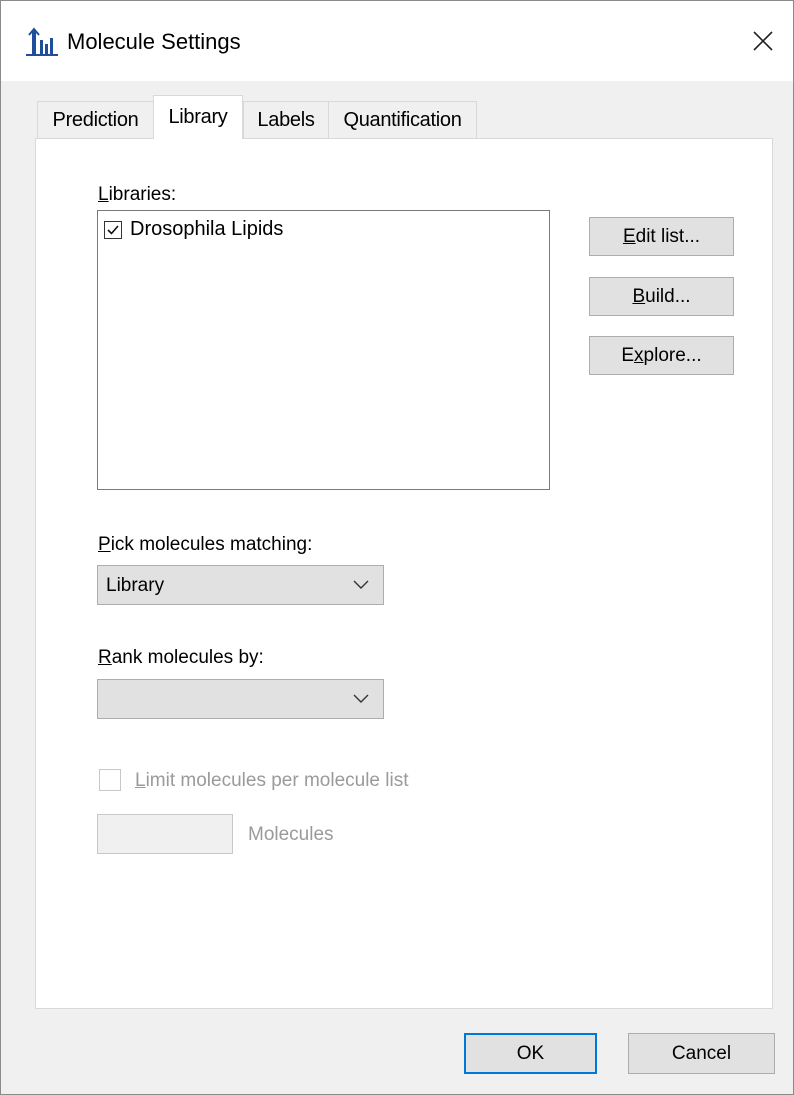 The width and height of the screenshot is (794, 1095). I want to click on rank-molecules-select, so click(240, 699).